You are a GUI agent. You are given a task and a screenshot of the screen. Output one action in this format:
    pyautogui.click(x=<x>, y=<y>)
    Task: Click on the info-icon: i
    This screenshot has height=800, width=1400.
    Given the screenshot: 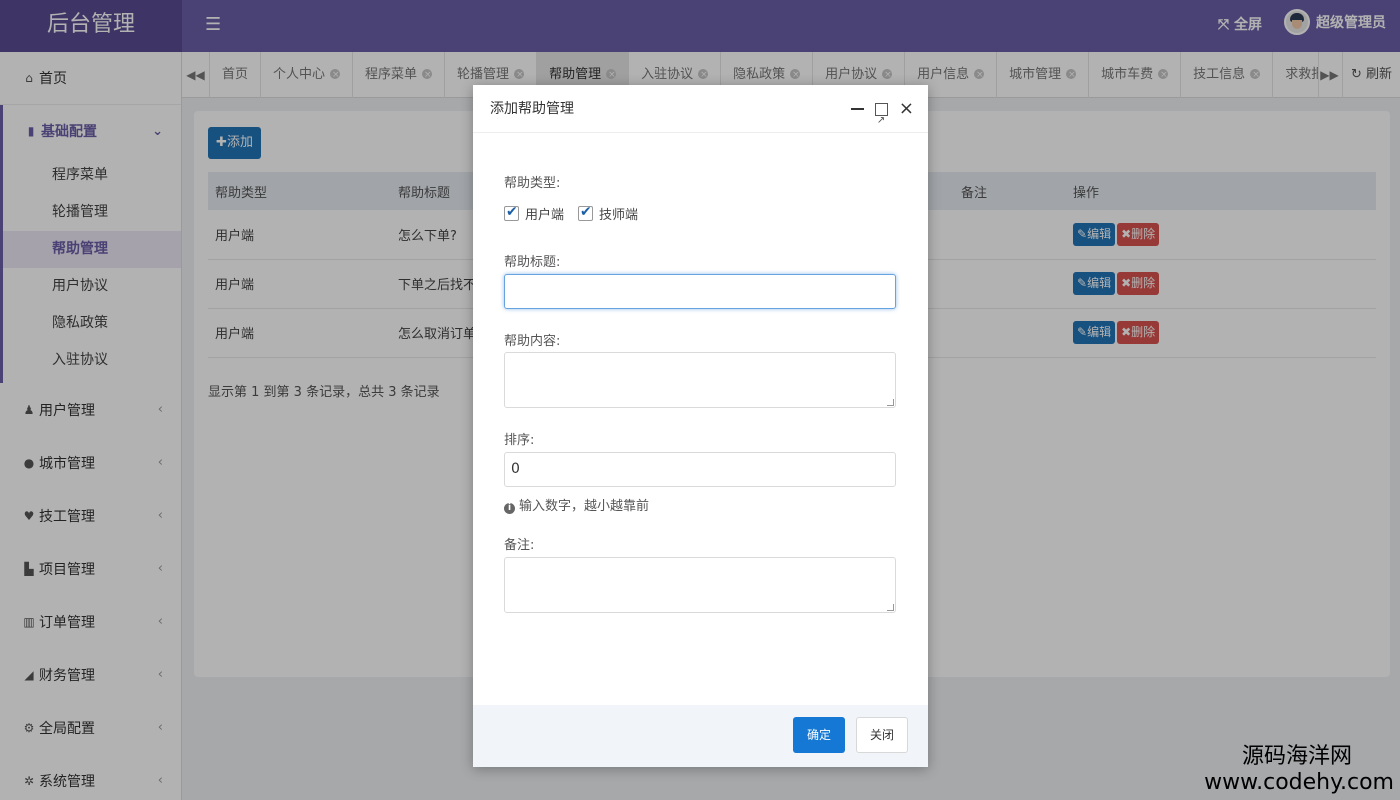 What is the action you would take?
    pyautogui.click(x=509, y=508)
    